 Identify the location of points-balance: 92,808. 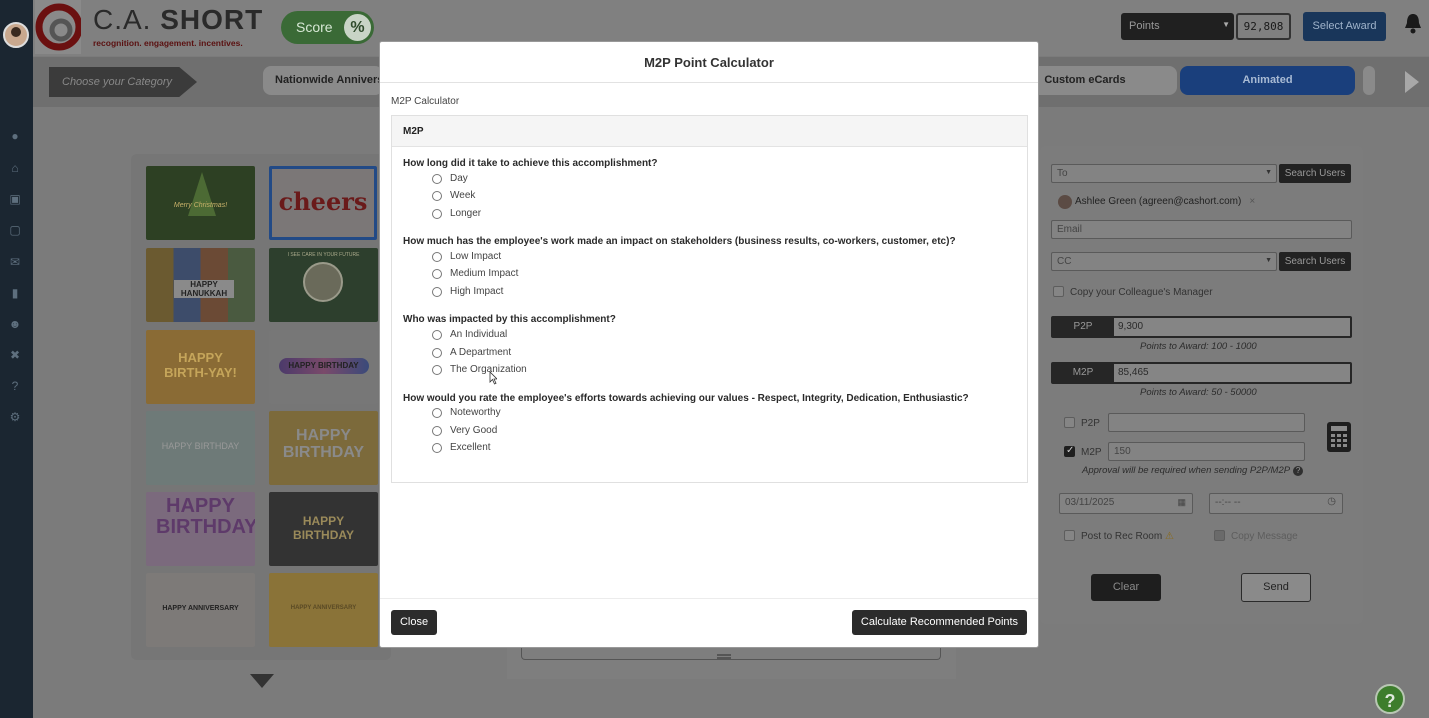
(1263, 26).